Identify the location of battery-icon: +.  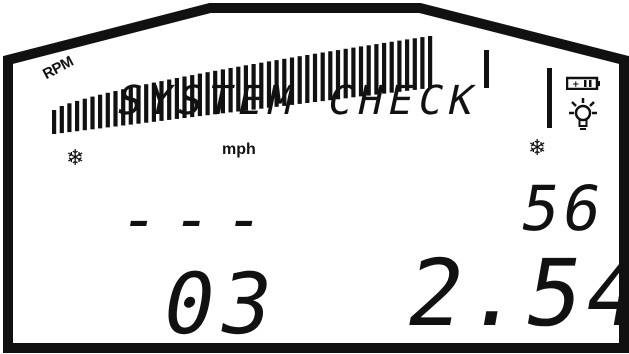
(583, 83).